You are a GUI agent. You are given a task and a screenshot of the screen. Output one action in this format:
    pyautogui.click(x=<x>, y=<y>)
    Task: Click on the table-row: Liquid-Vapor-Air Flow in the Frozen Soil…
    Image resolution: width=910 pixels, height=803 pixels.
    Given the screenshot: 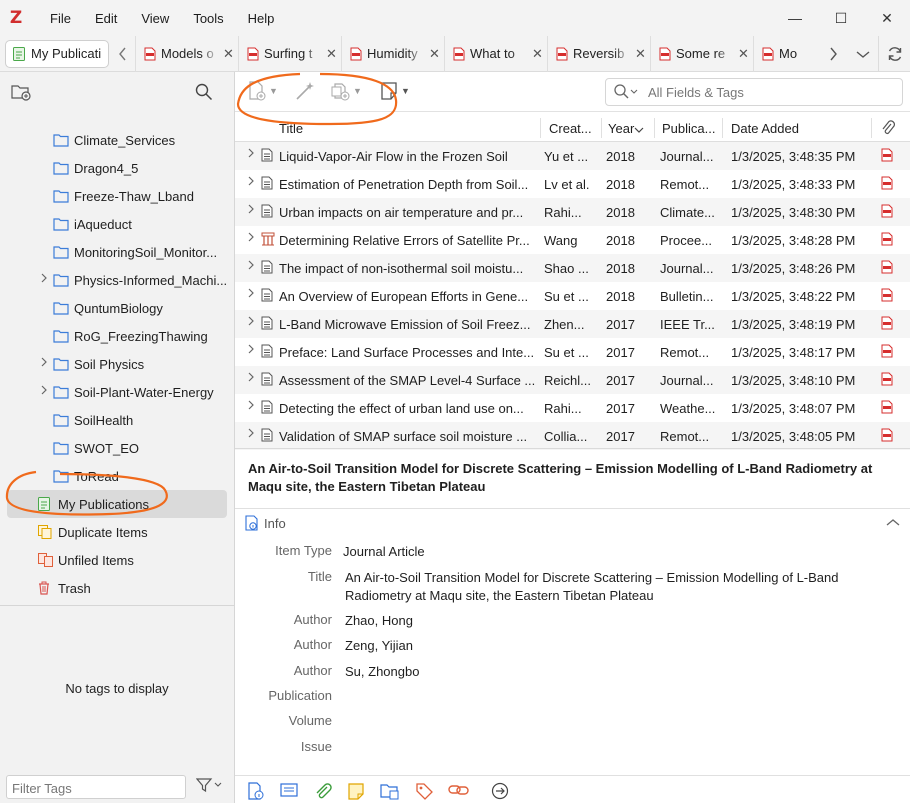 What is the action you would take?
    pyautogui.click(x=572, y=156)
    